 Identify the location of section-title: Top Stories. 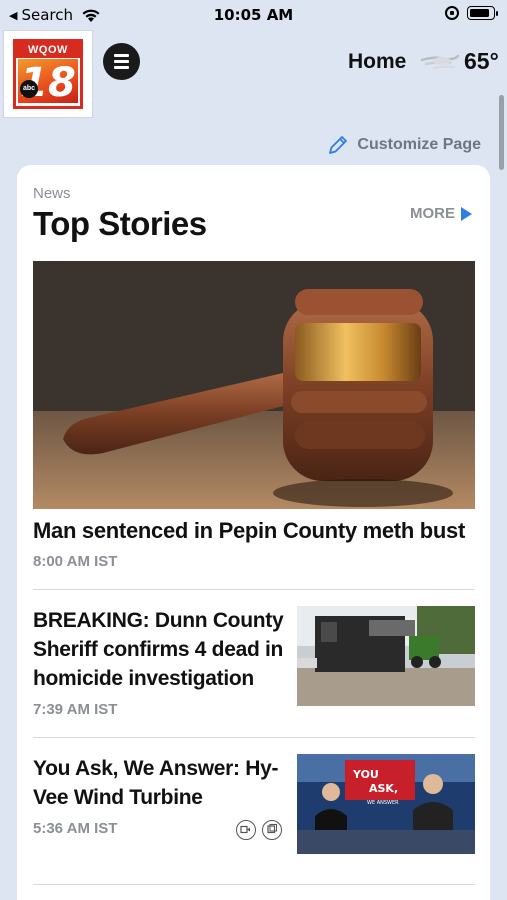
(120, 223).